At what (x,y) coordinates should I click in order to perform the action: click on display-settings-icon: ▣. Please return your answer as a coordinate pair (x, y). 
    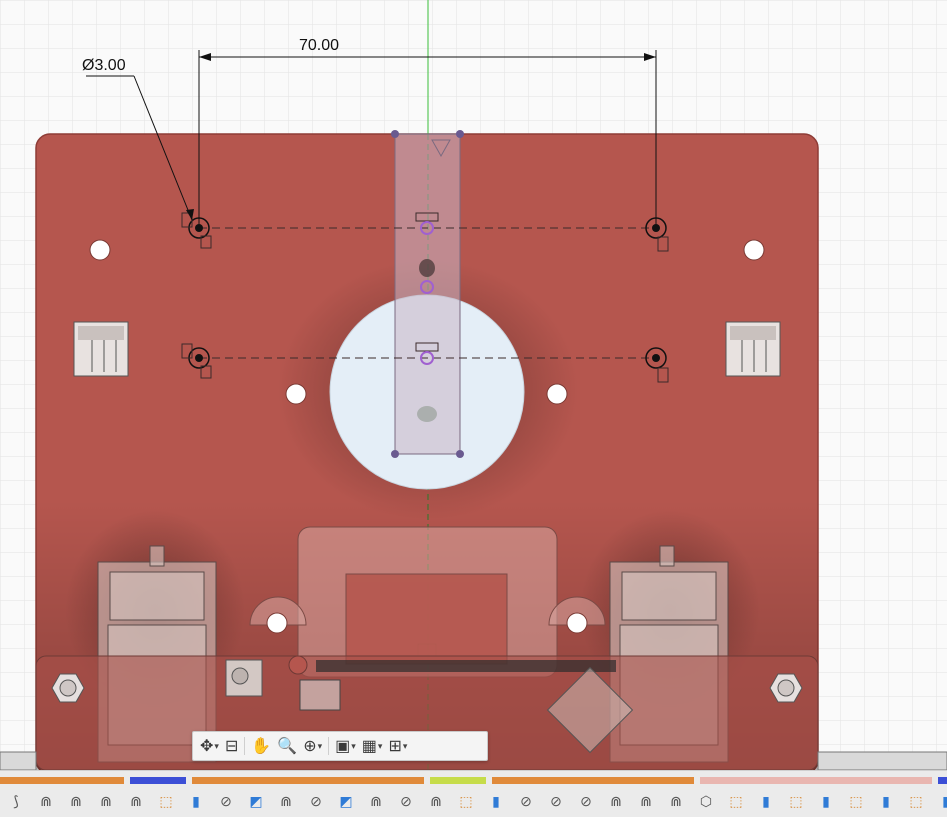
    Looking at the image, I should click on (343, 746).